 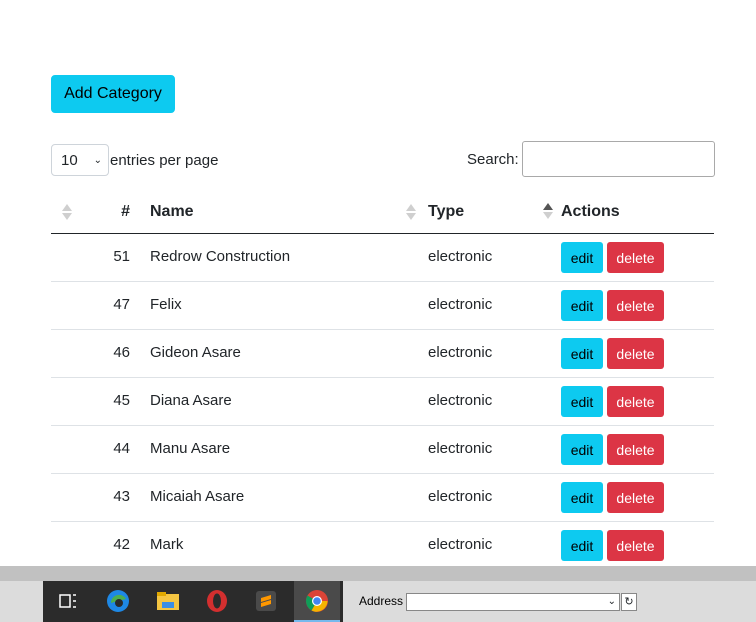 I want to click on sort-column-header, so click(x=63, y=212).